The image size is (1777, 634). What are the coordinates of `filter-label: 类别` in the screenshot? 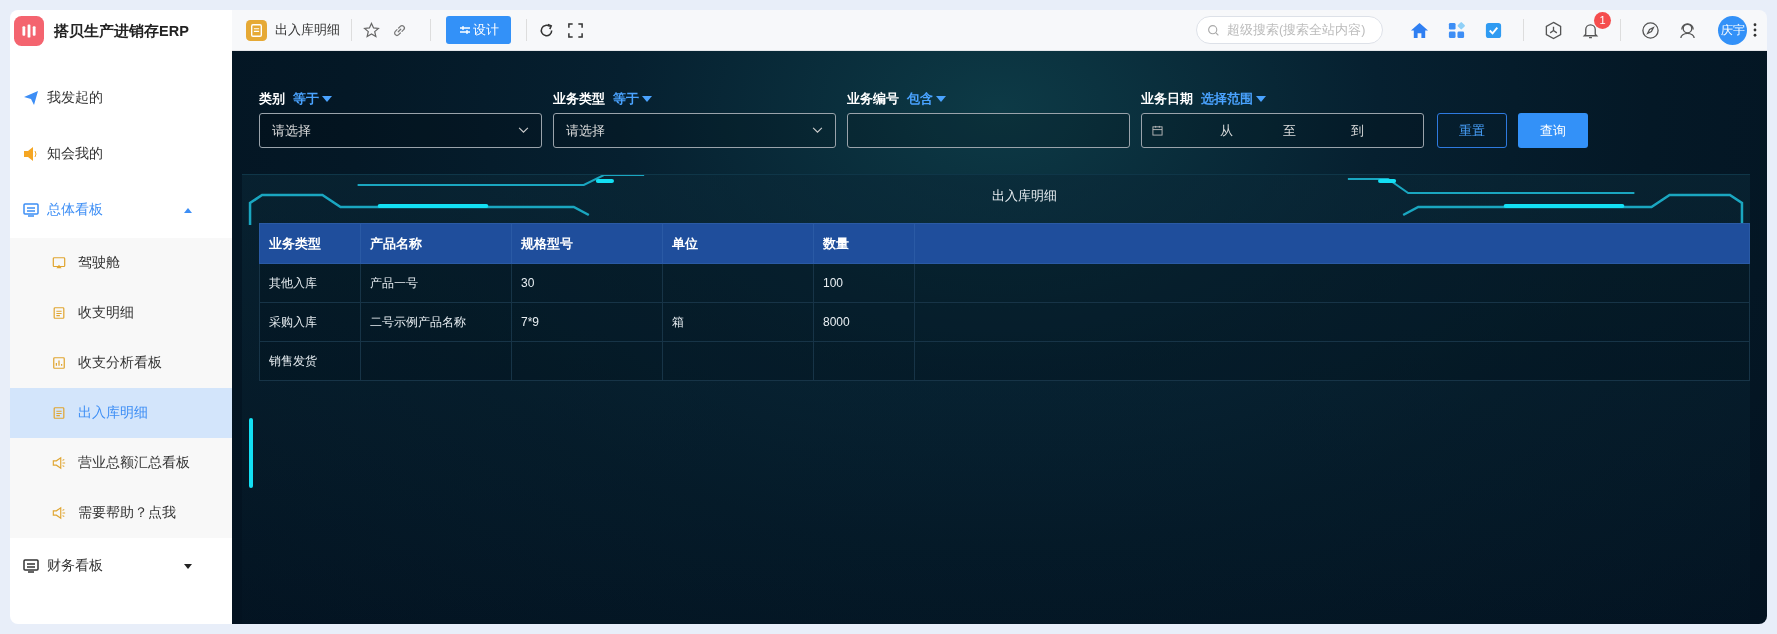 It's located at (272, 99).